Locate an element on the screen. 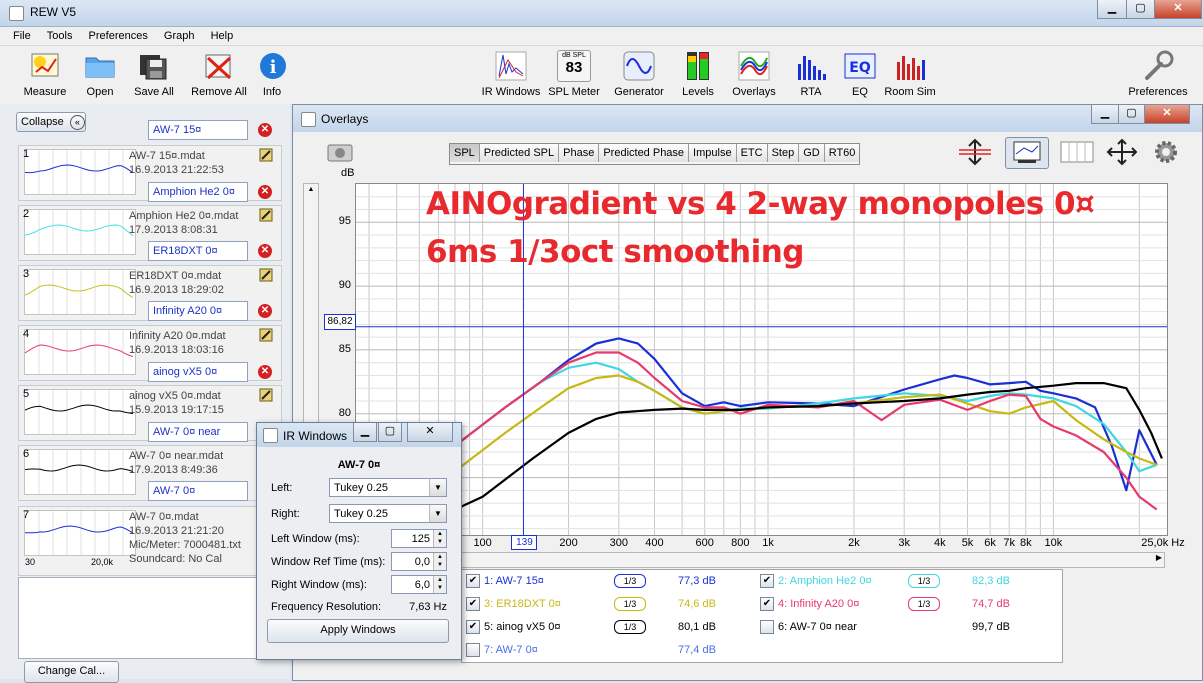 The image size is (1203, 683). levels-label: Levels is located at coordinates (698, 92).